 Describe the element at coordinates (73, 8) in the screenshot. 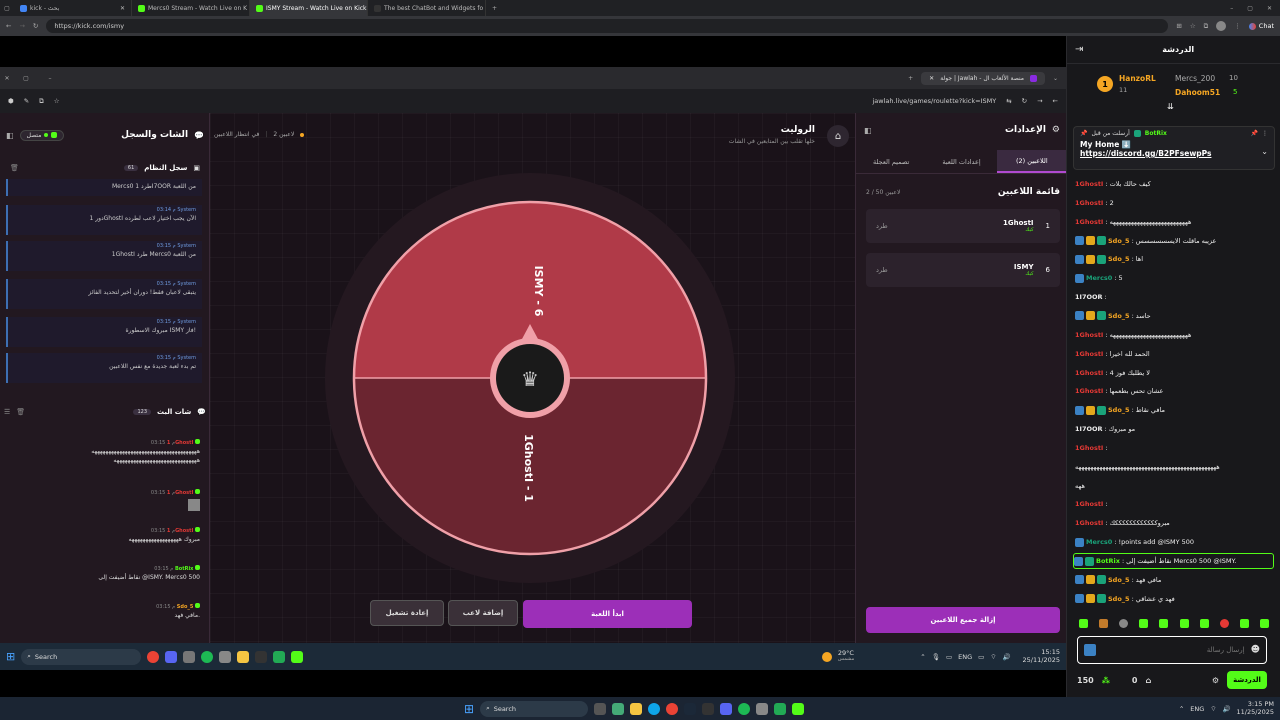

I see `browser-tab-search: kick - بحث ✕` at that location.